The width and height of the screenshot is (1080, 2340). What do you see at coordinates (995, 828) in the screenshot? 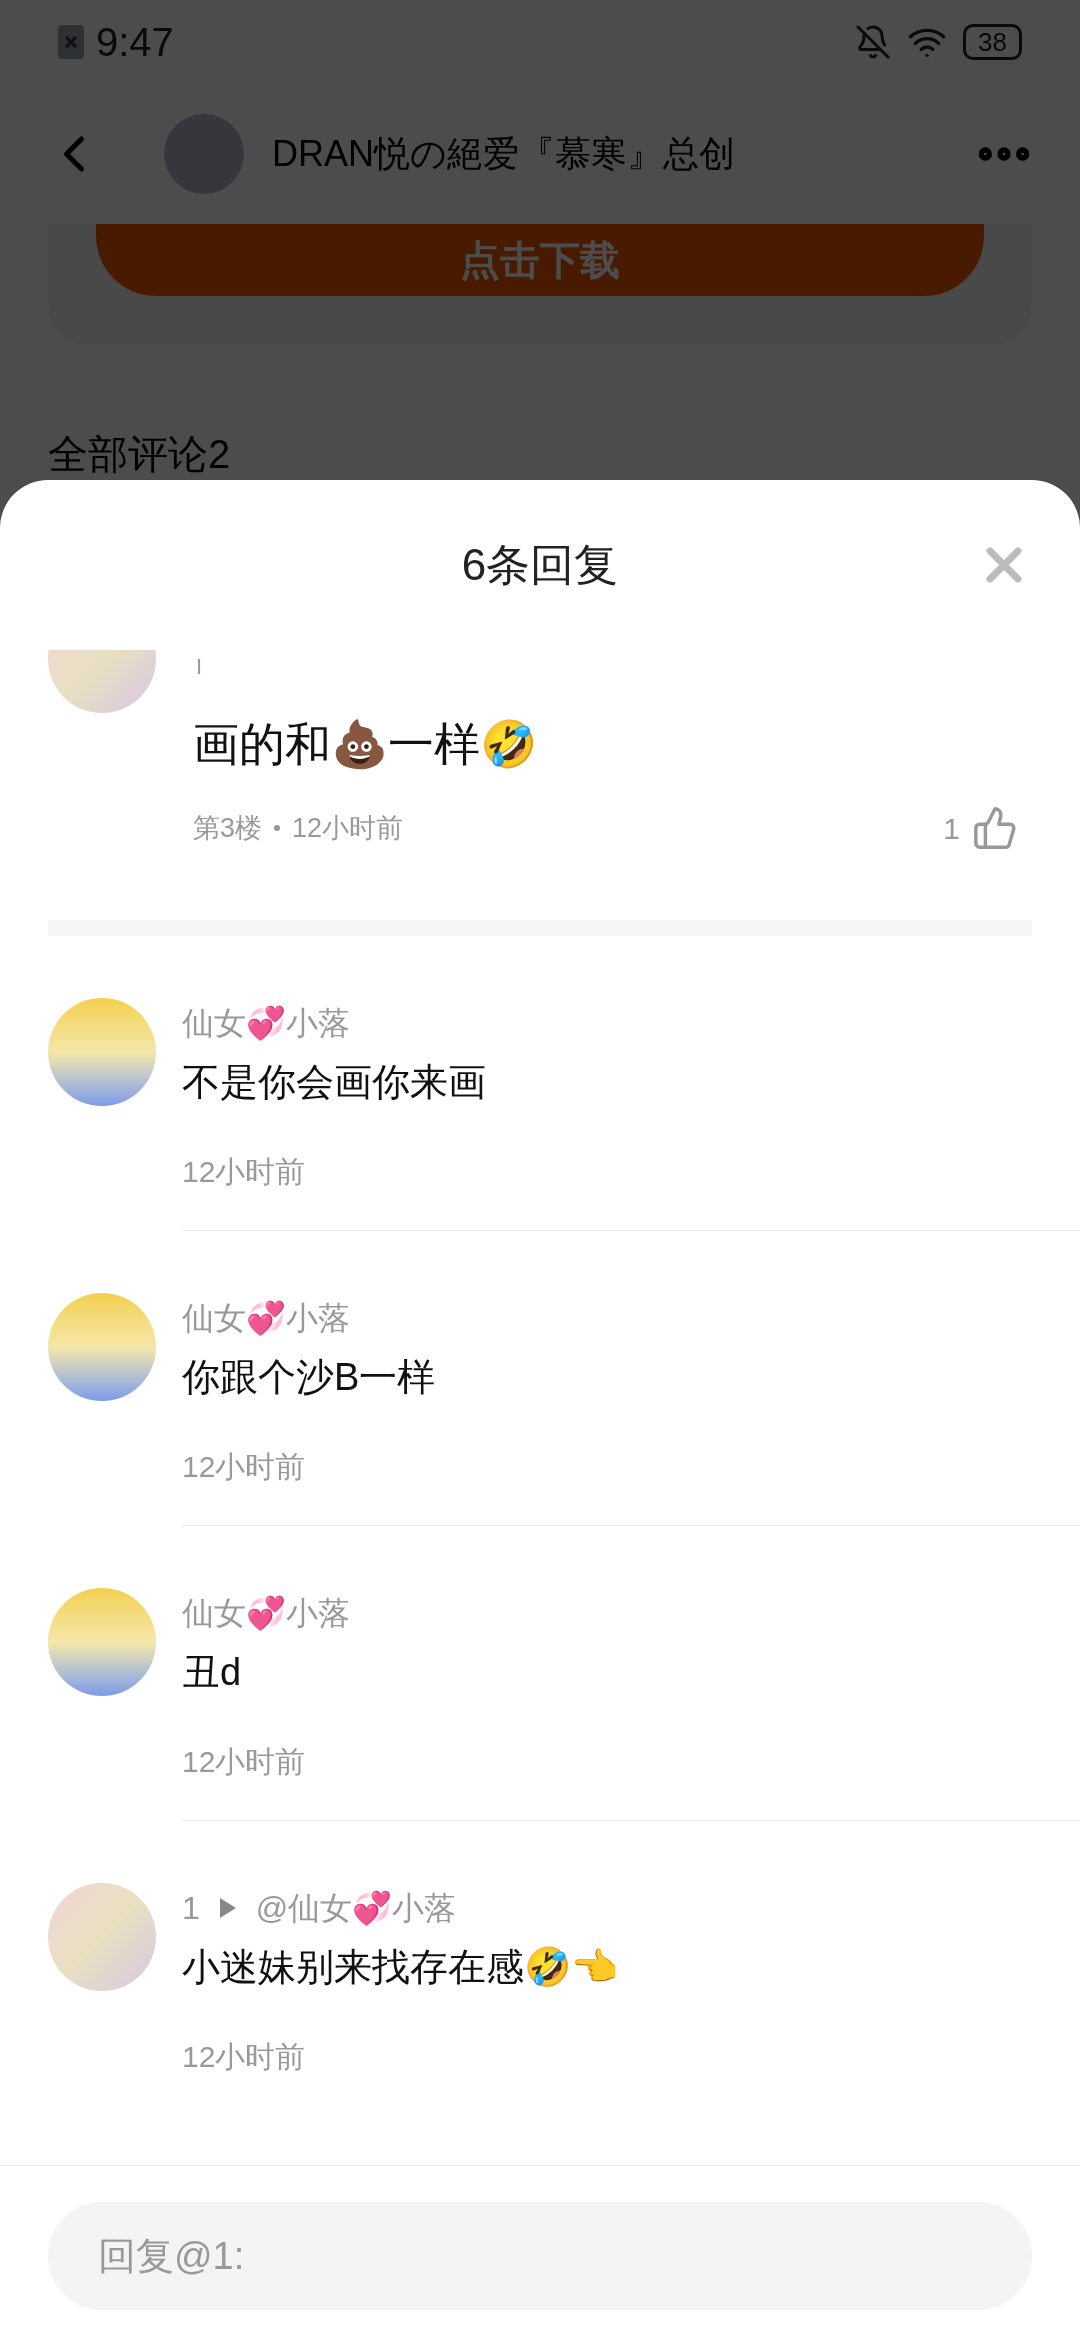
I see `like-icon` at bounding box center [995, 828].